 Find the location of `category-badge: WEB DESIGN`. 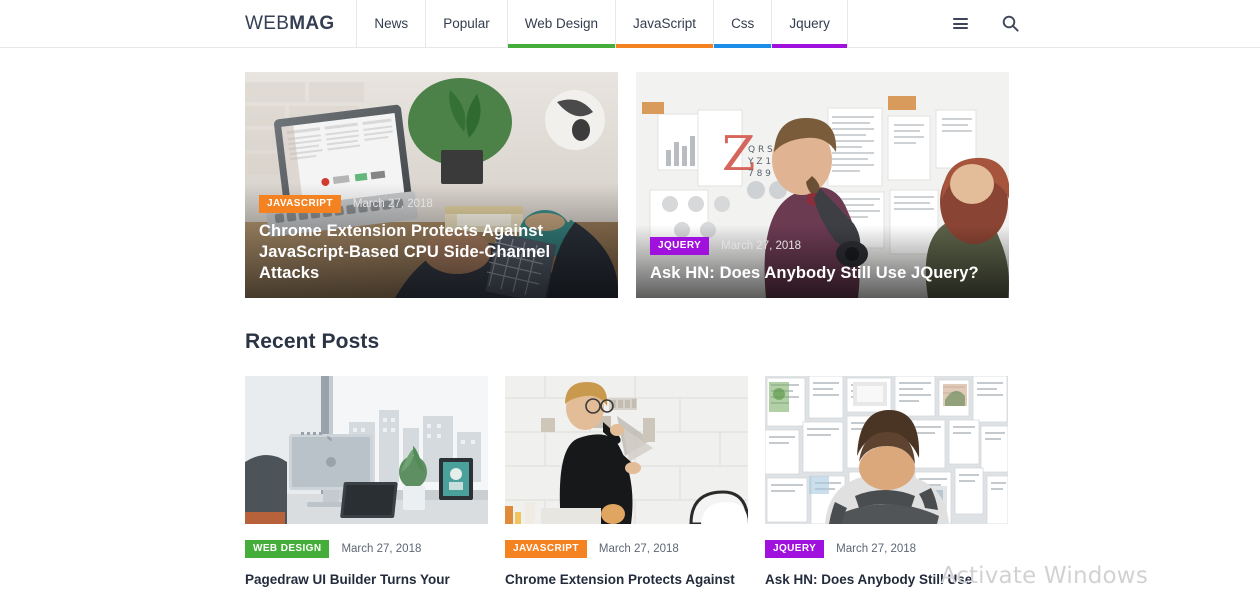

category-badge: WEB DESIGN is located at coordinates (287, 549).